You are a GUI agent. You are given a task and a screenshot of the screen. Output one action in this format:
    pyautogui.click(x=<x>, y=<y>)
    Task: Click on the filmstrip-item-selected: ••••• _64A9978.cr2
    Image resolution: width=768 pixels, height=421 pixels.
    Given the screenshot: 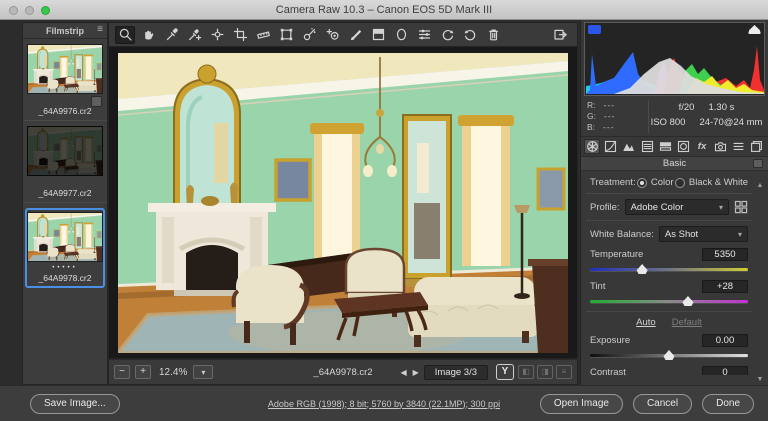 What is the action you would take?
    pyautogui.click(x=65, y=249)
    